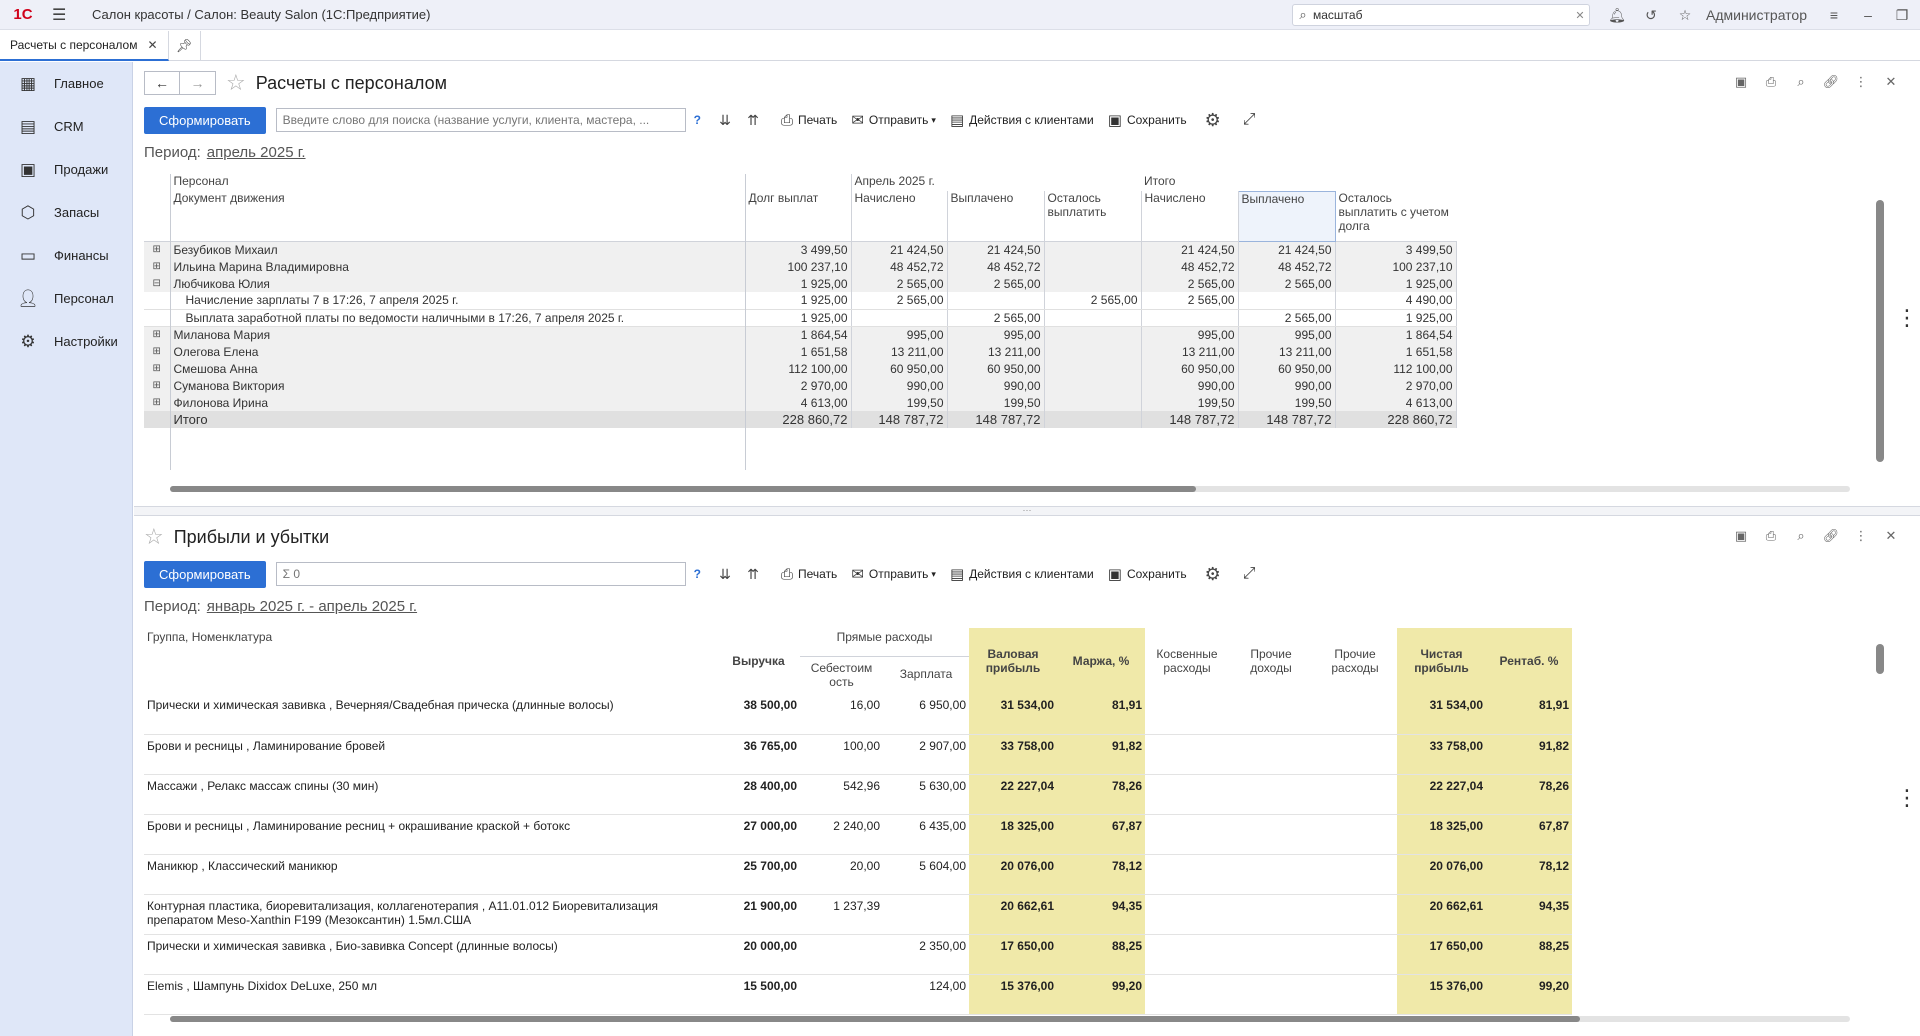 This screenshot has width=1920, height=1036. What do you see at coordinates (758, 754) in the screenshot?
I see `cell-revenue: 36 765,00` at bounding box center [758, 754].